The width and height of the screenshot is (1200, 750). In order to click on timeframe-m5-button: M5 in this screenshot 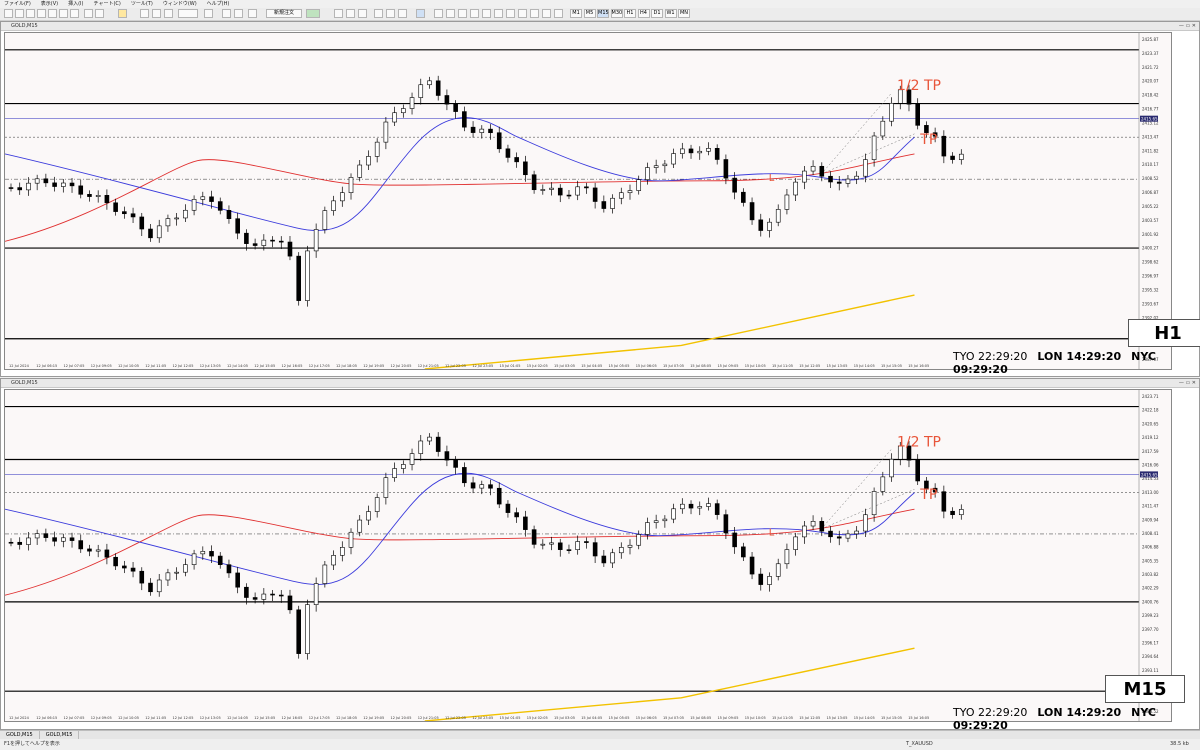, I will do `click(589, 13)`.